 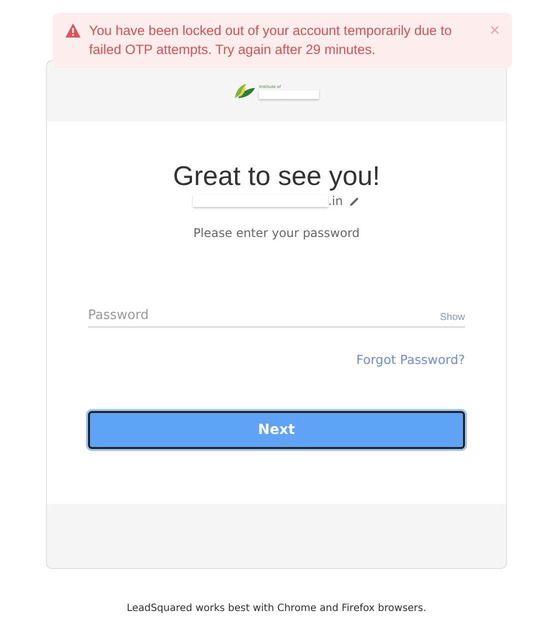 What do you see at coordinates (276, 430) in the screenshot?
I see `next-button: Next` at bounding box center [276, 430].